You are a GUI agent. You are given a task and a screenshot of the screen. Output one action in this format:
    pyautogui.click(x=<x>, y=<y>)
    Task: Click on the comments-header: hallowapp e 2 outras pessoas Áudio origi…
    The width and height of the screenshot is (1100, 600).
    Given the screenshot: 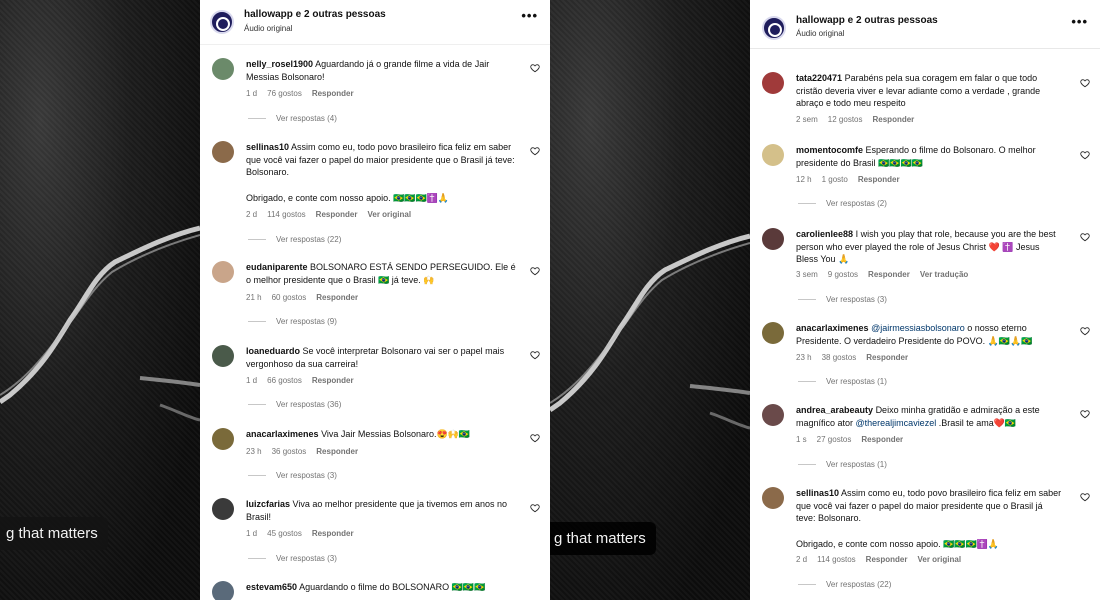 What is the action you would take?
    pyautogui.click(x=925, y=24)
    